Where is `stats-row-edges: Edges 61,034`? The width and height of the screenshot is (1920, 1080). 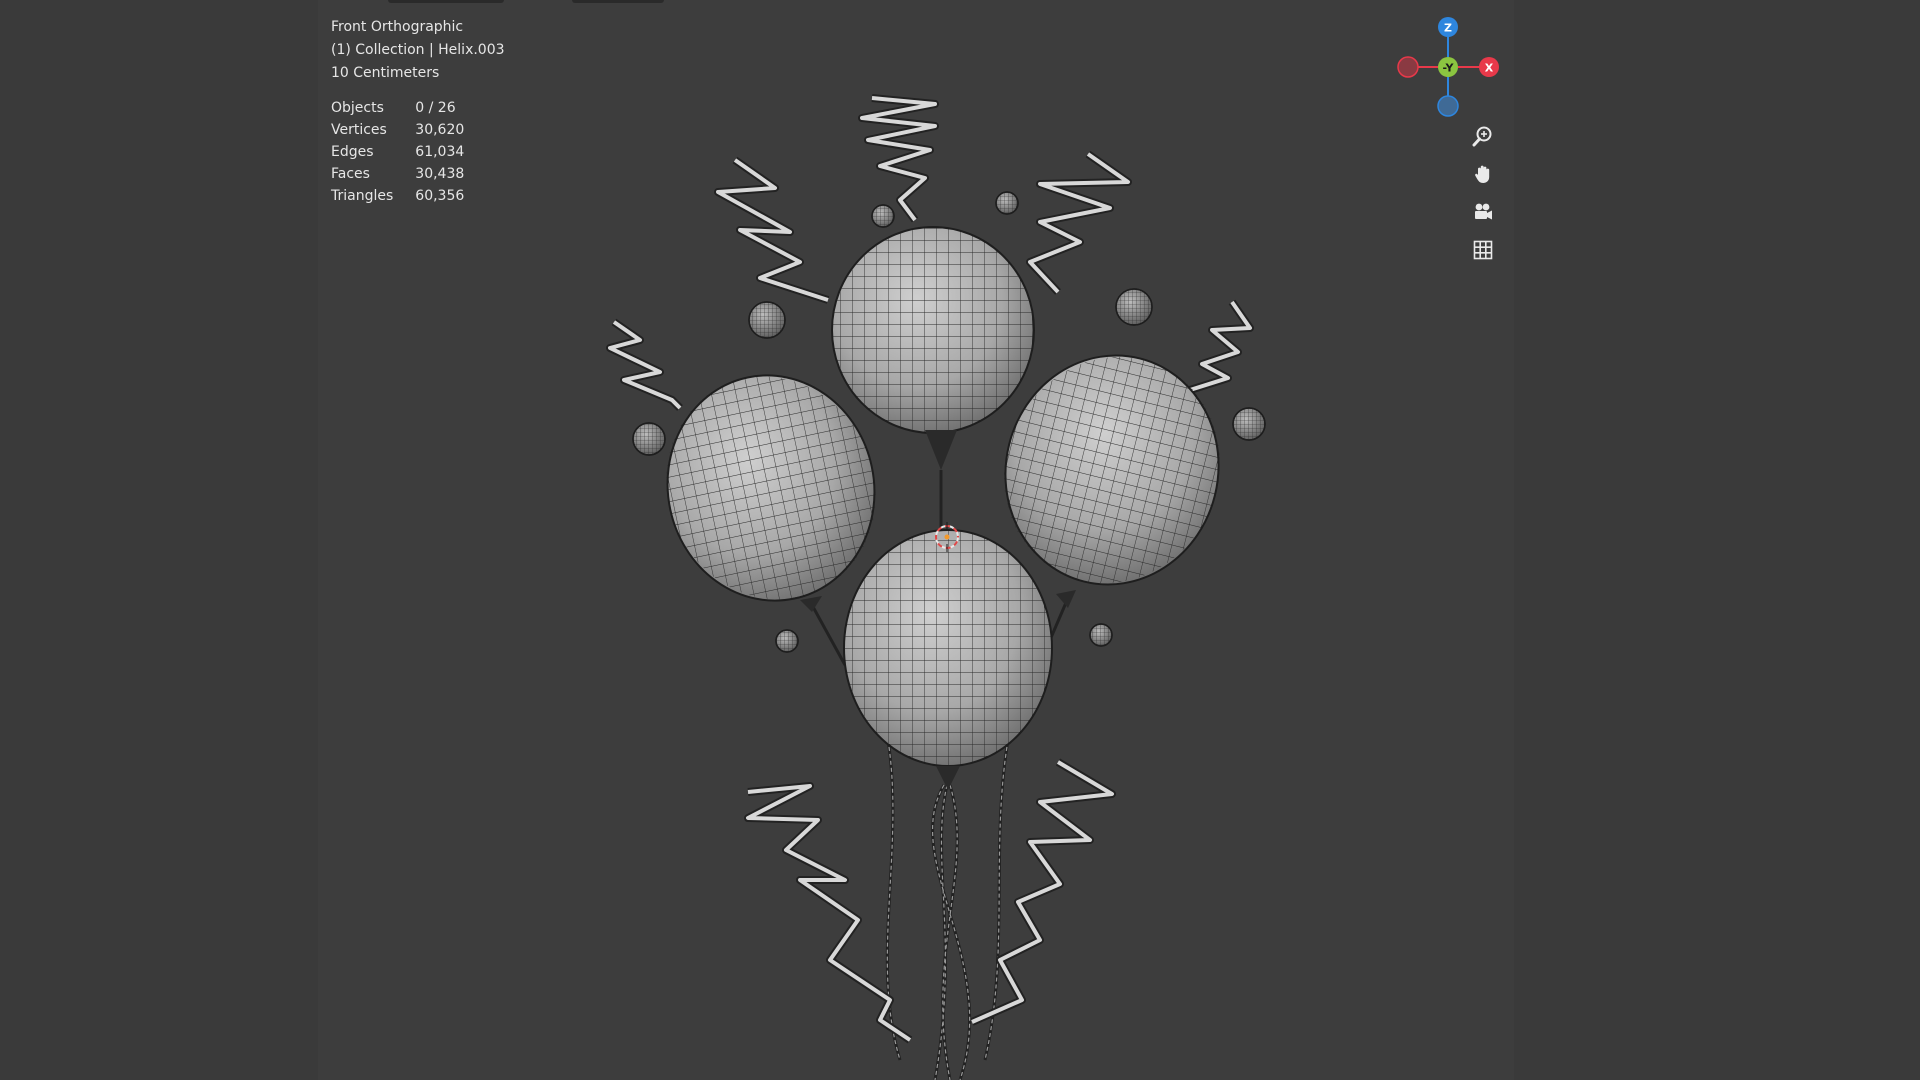 stats-row-edges: Edges 61,034 is located at coordinates (408, 152).